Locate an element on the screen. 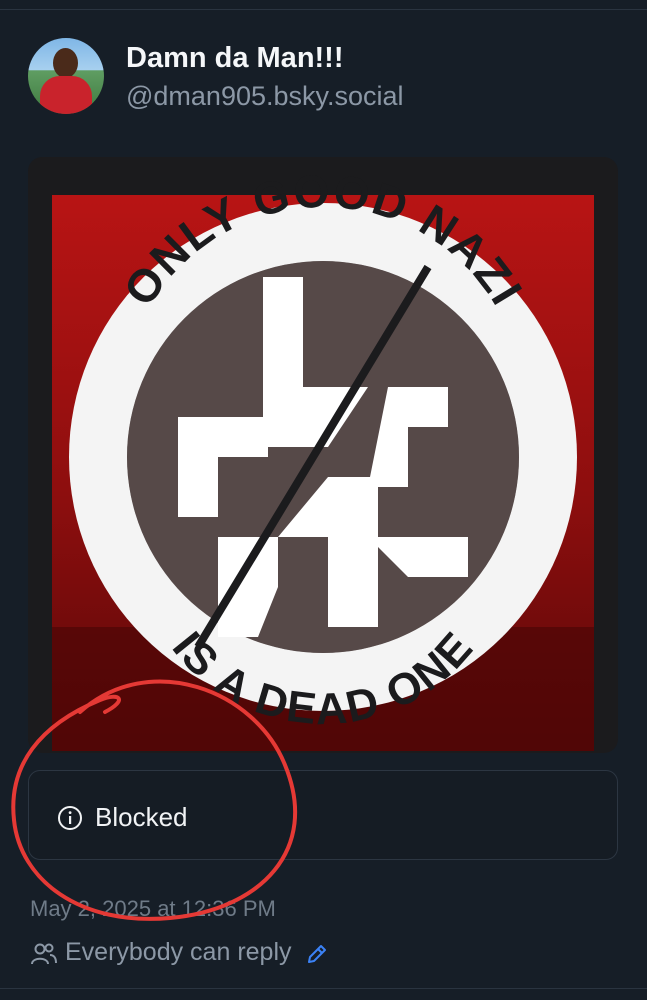 The image size is (647, 1000). author-display-name: Damn da Man!!! is located at coordinates (235, 58).